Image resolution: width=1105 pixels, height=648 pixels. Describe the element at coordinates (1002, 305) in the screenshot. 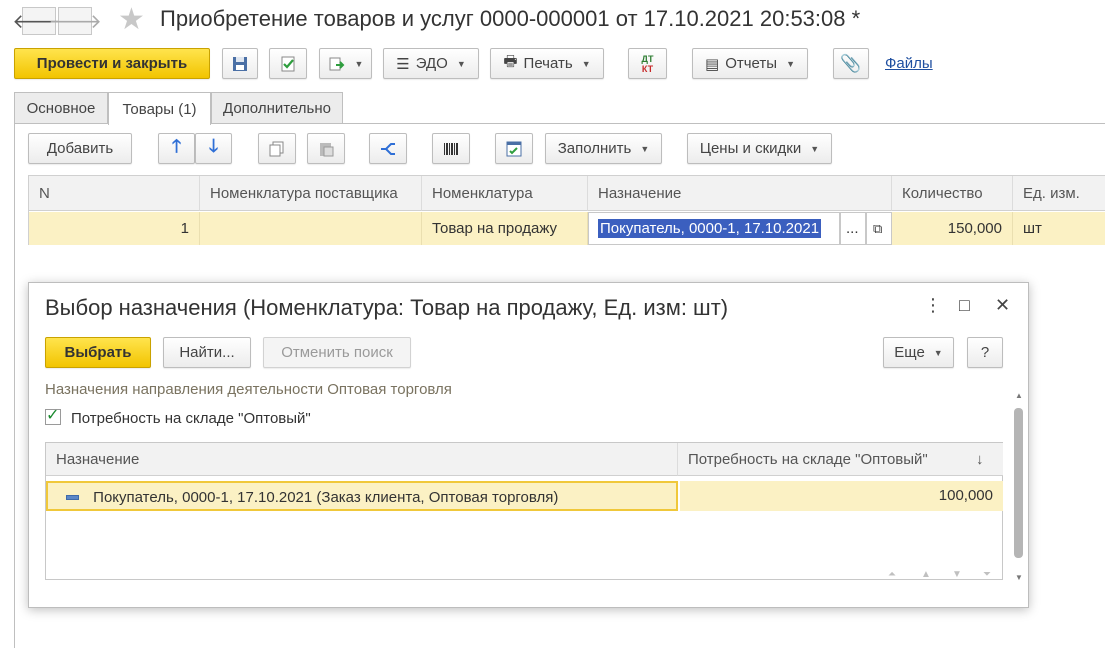

I see `close-icon: ✕` at that location.